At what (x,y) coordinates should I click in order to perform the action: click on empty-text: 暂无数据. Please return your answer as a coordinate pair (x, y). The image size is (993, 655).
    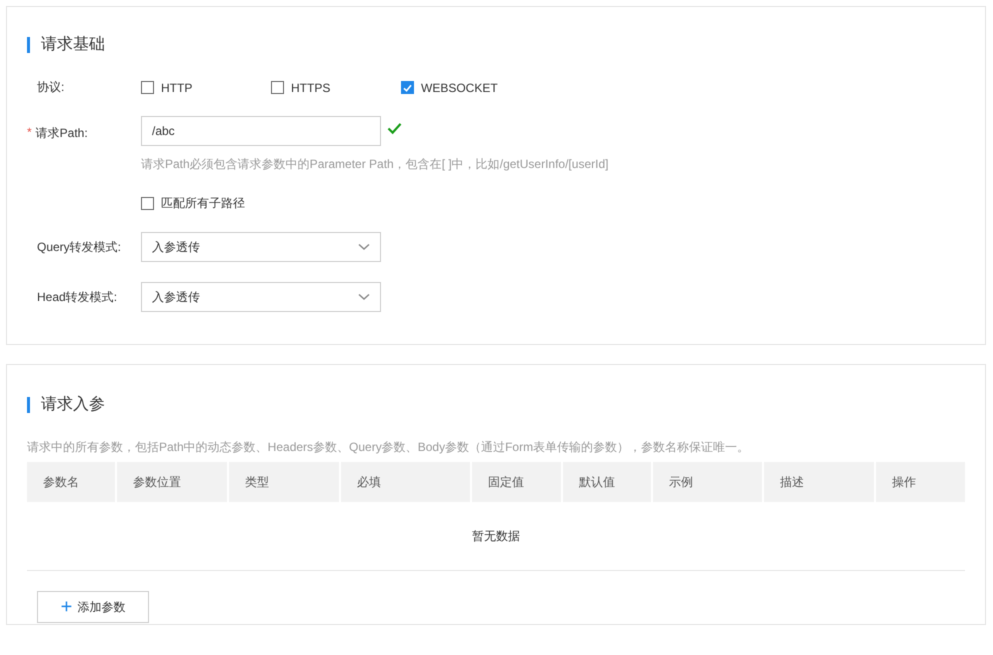
    Looking at the image, I should click on (496, 536).